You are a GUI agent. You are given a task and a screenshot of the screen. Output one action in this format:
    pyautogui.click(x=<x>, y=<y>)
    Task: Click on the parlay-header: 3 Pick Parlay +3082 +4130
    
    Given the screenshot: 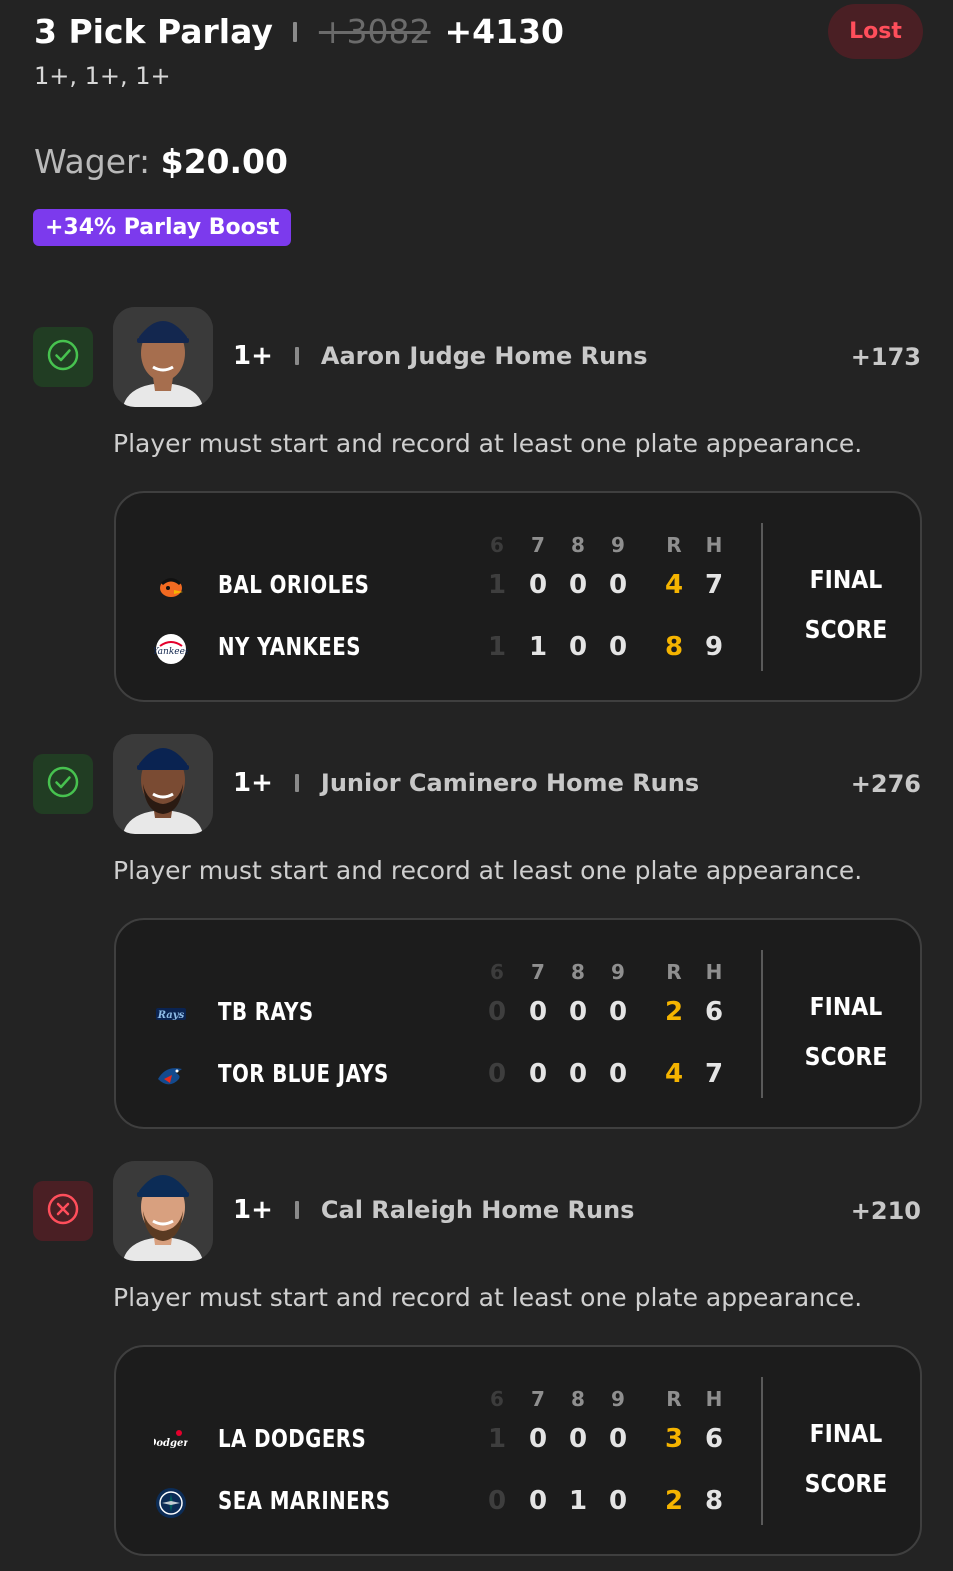 What is the action you would take?
    pyautogui.click(x=299, y=31)
    